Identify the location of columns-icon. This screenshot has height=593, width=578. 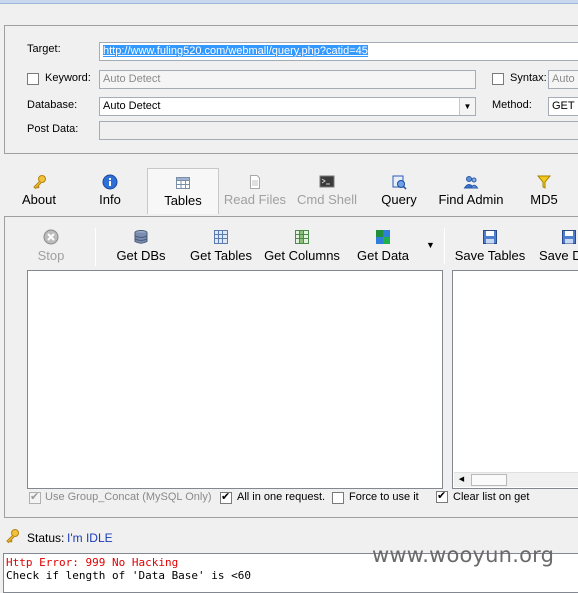
(302, 237).